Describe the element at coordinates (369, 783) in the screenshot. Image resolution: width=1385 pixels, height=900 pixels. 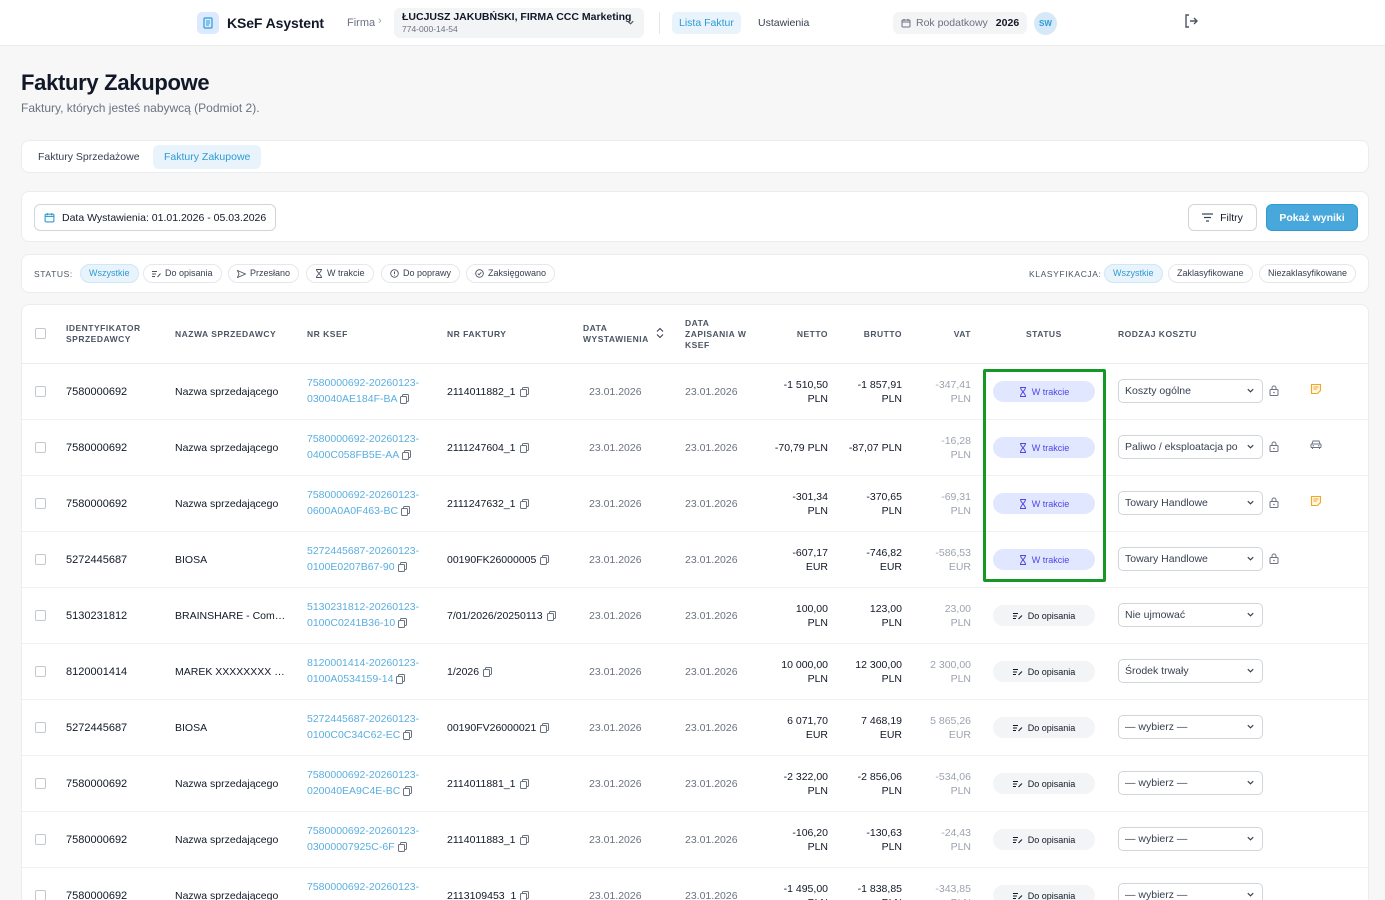
I see `ksef-number-link: 7580000692-20260123- 020040EA9C4E-BC` at that location.